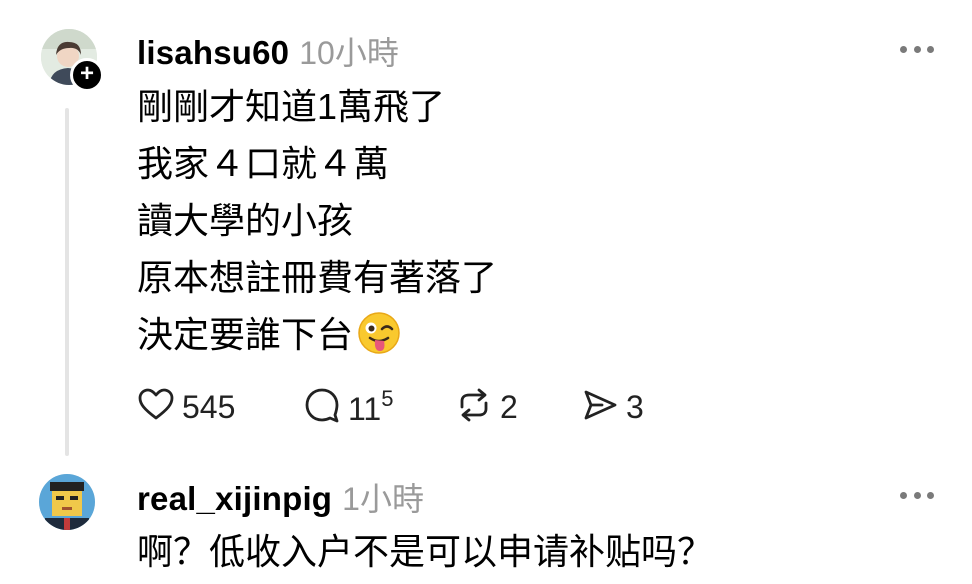  What do you see at coordinates (600, 407) in the screenshot?
I see `share-icon` at bounding box center [600, 407].